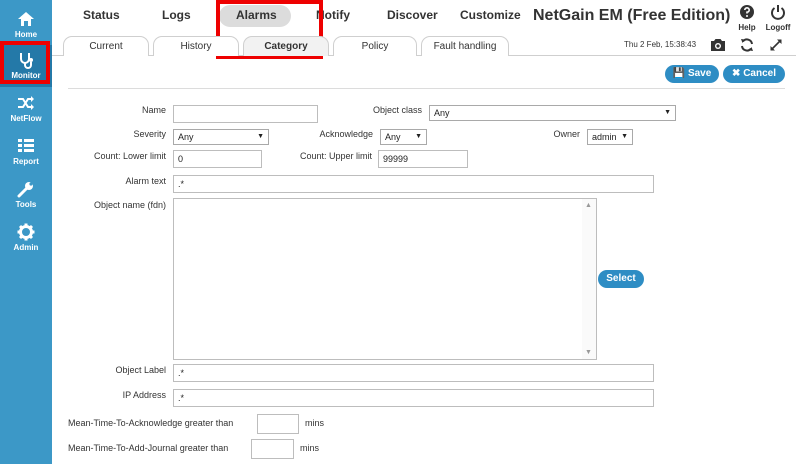 The width and height of the screenshot is (796, 464). What do you see at coordinates (286, 46) in the screenshot?
I see `tab-category: Category` at bounding box center [286, 46].